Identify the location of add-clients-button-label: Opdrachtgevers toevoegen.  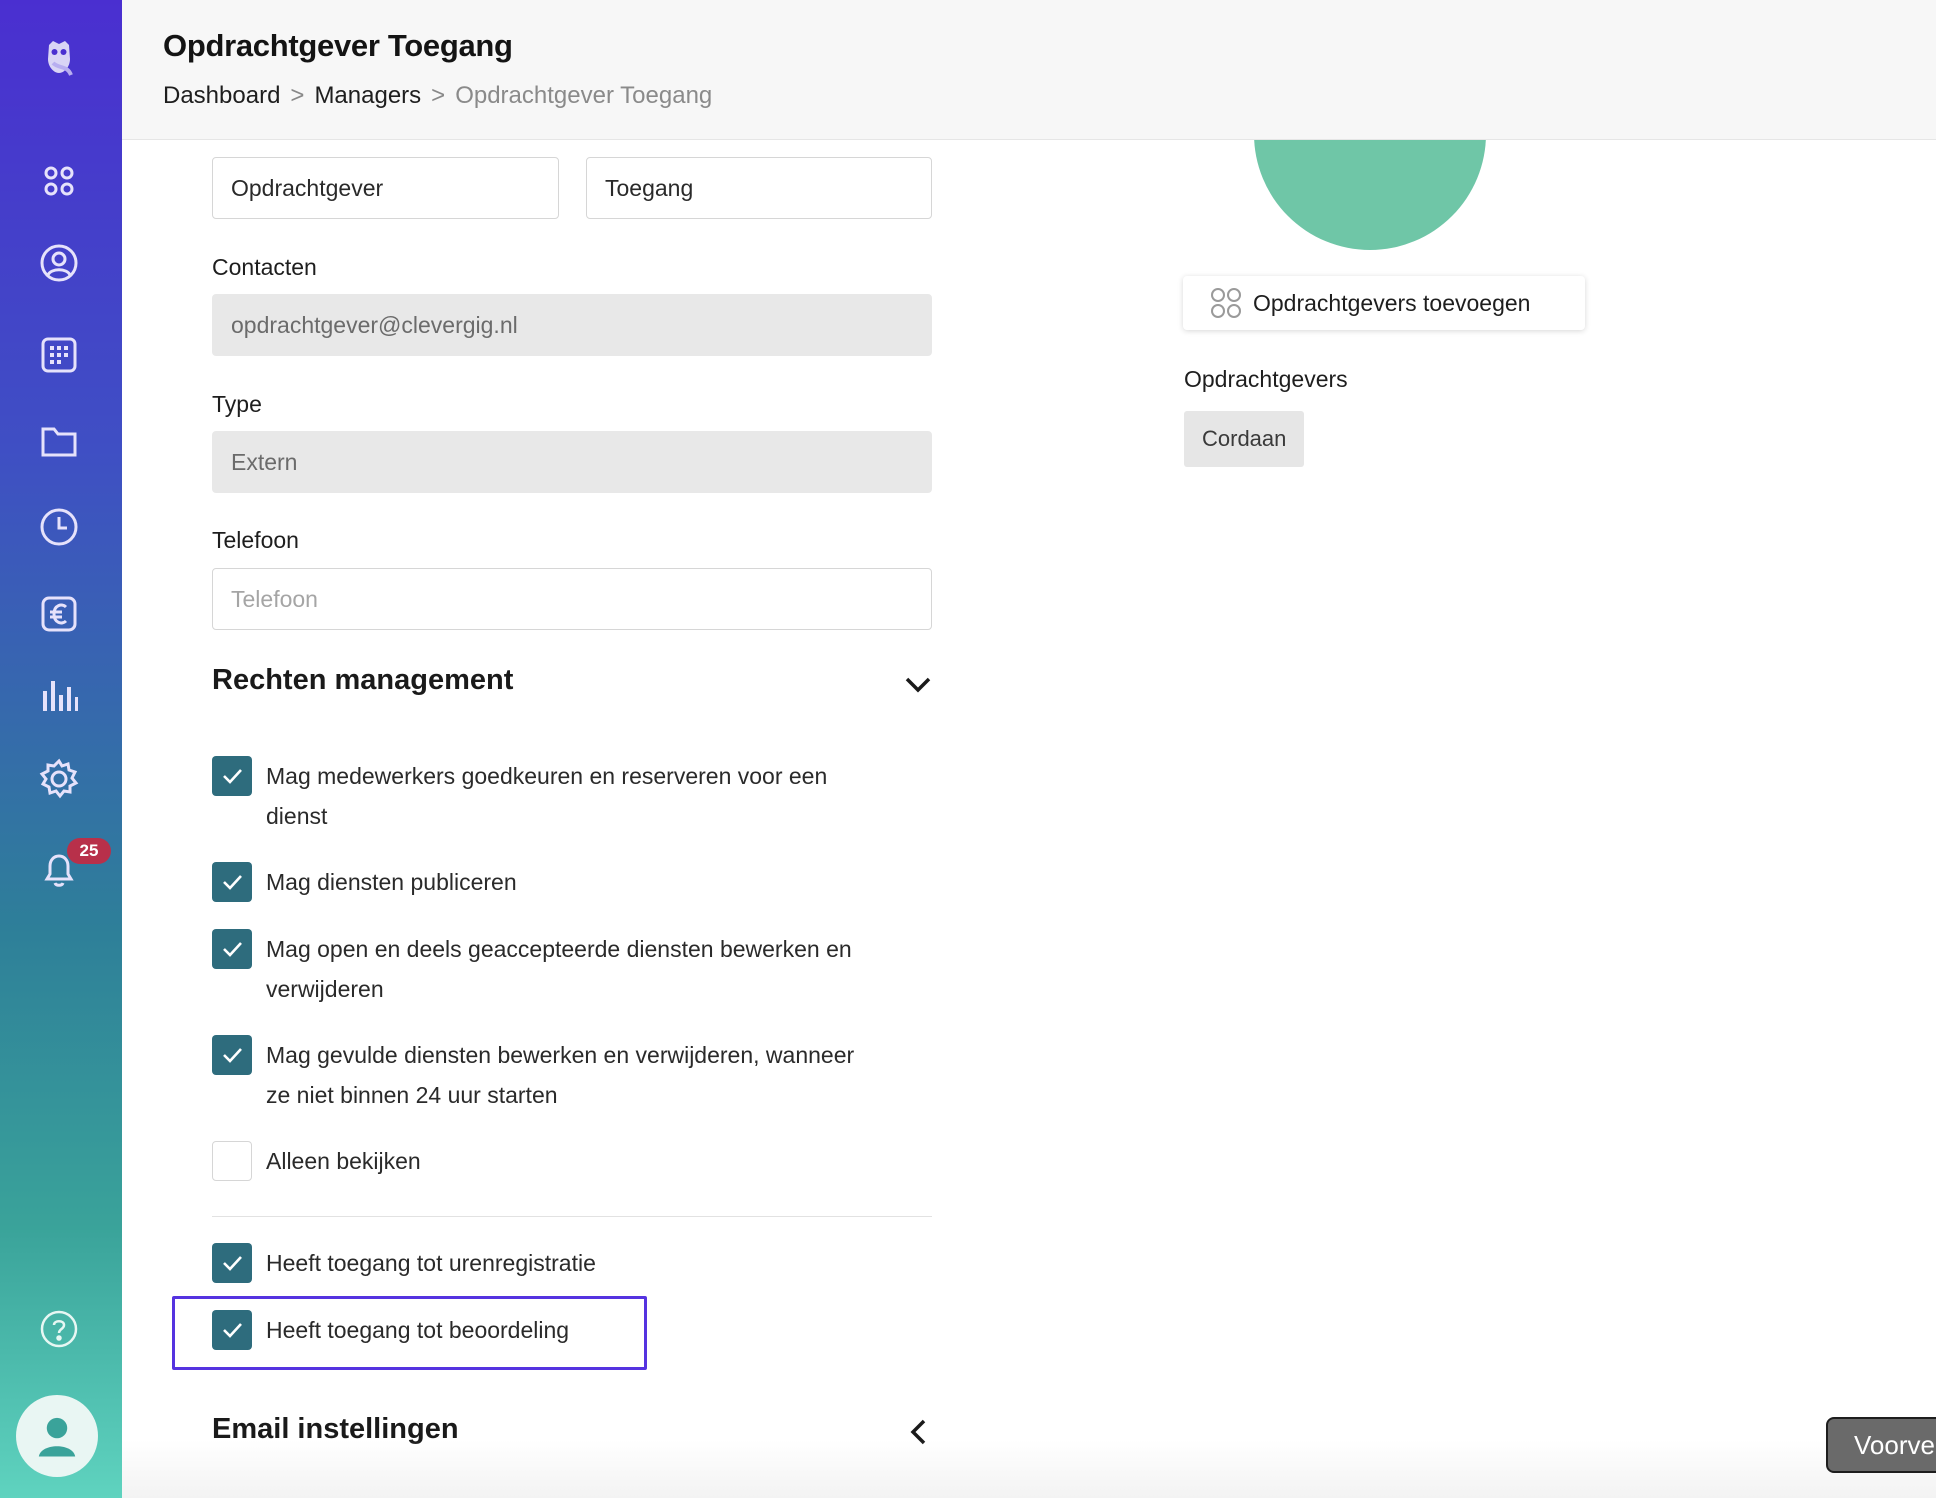
(1392, 302).